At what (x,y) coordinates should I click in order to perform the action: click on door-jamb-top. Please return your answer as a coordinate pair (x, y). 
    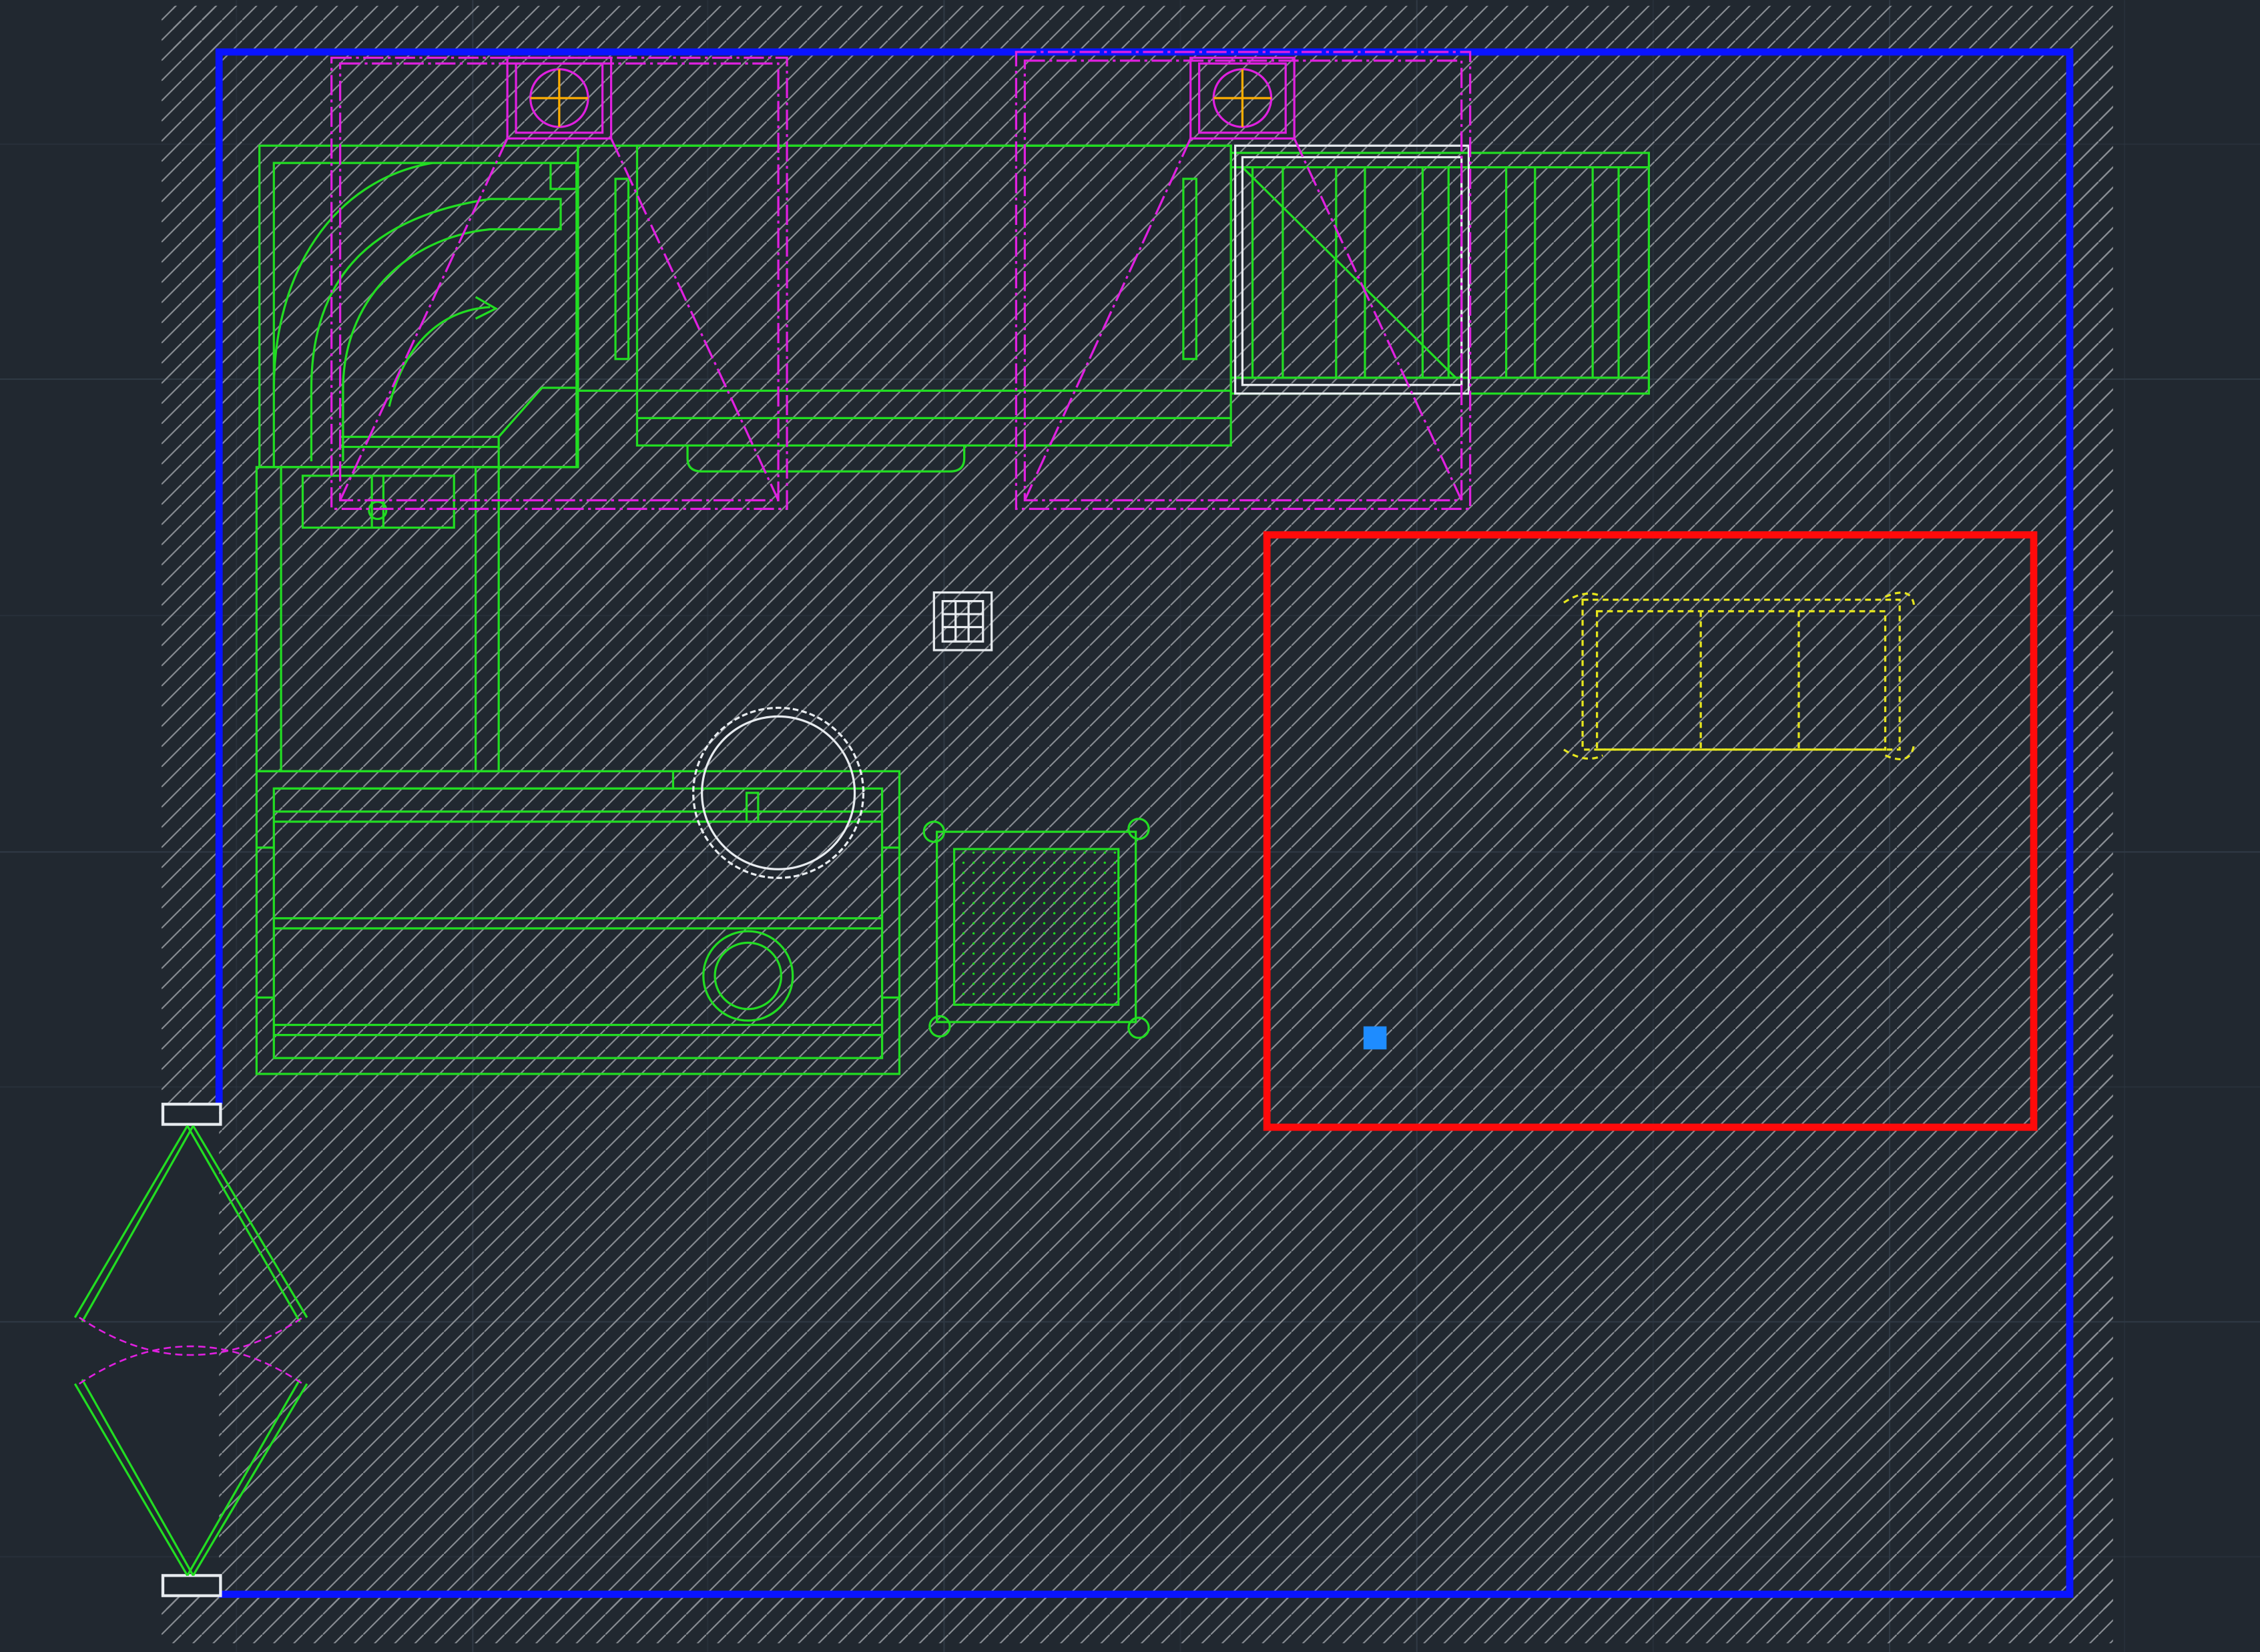
    Looking at the image, I should click on (191, 1114).